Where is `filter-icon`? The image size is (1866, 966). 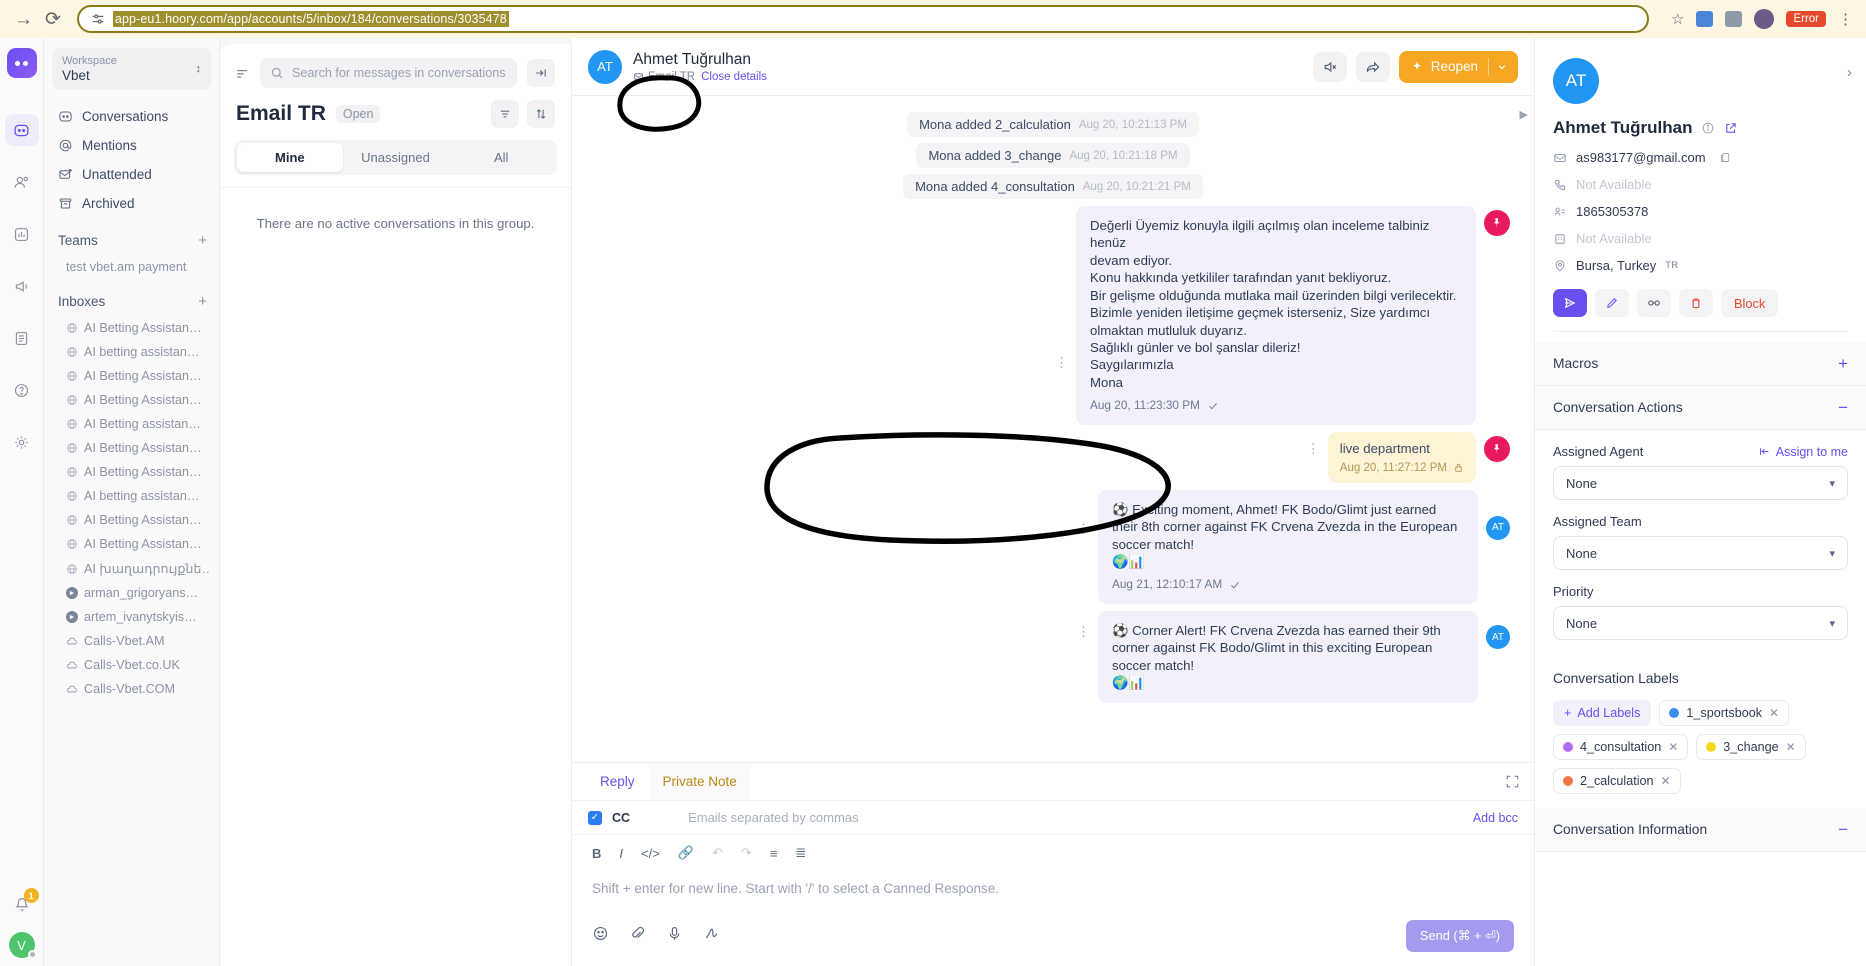 filter-icon is located at coordinates (505, 114).